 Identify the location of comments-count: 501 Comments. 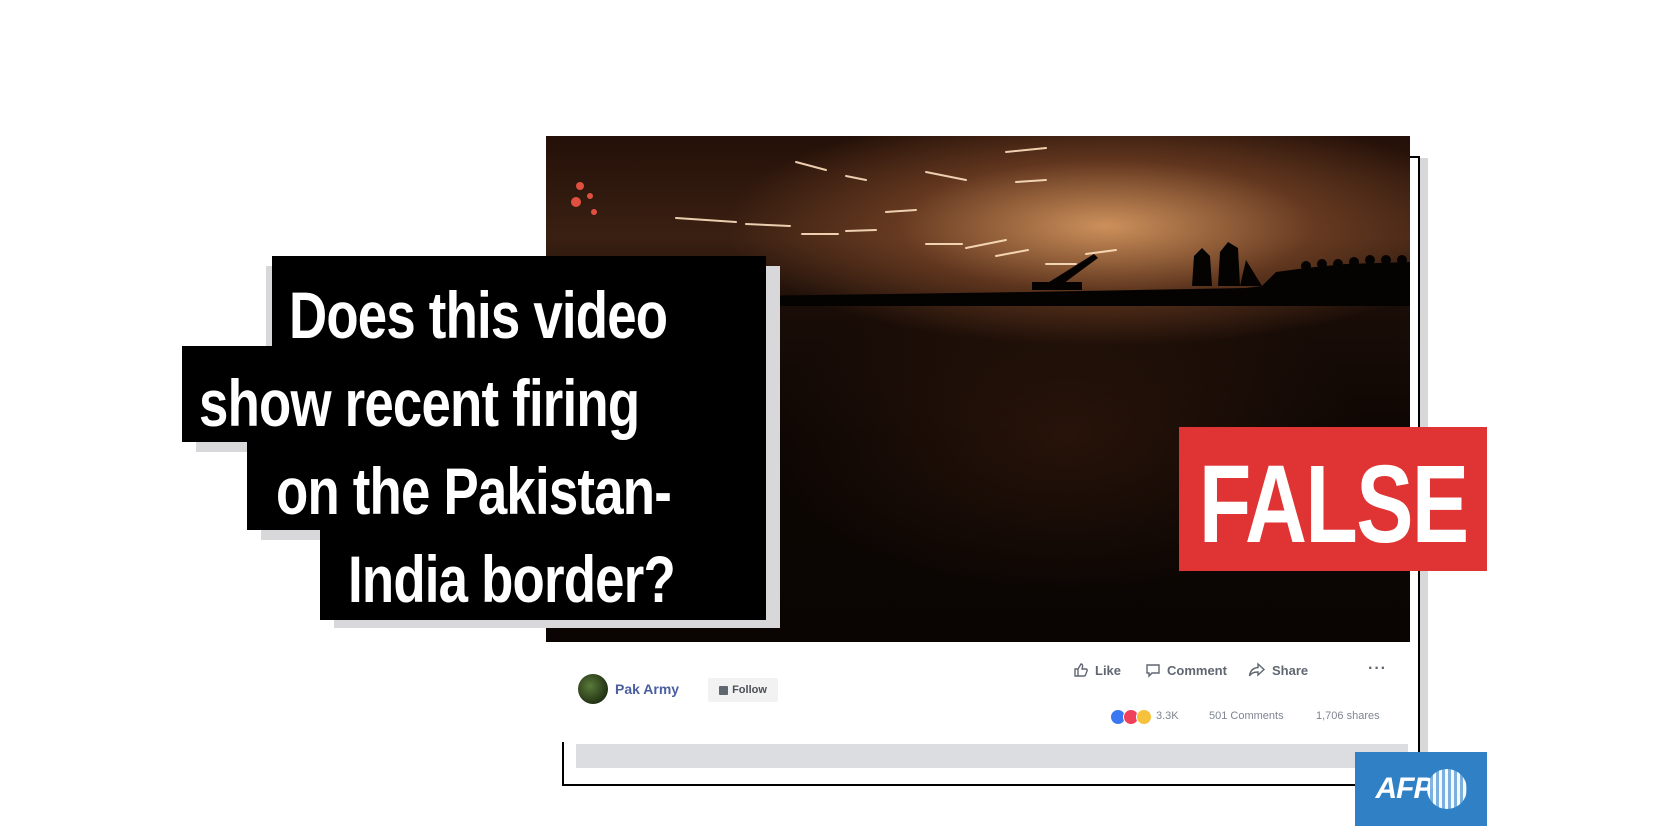
(1246, 716).